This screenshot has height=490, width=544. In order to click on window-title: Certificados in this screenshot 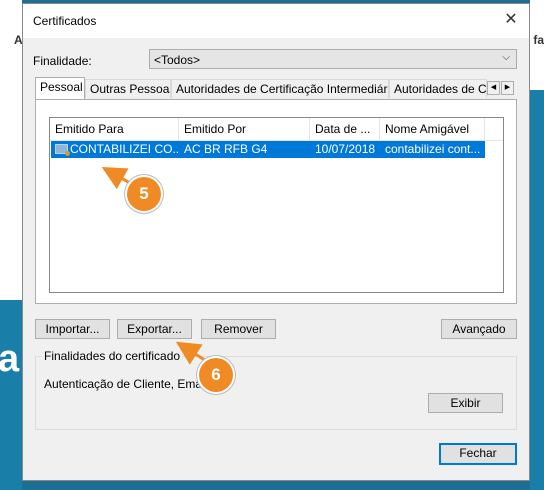, I will do `click(65, 21)`.